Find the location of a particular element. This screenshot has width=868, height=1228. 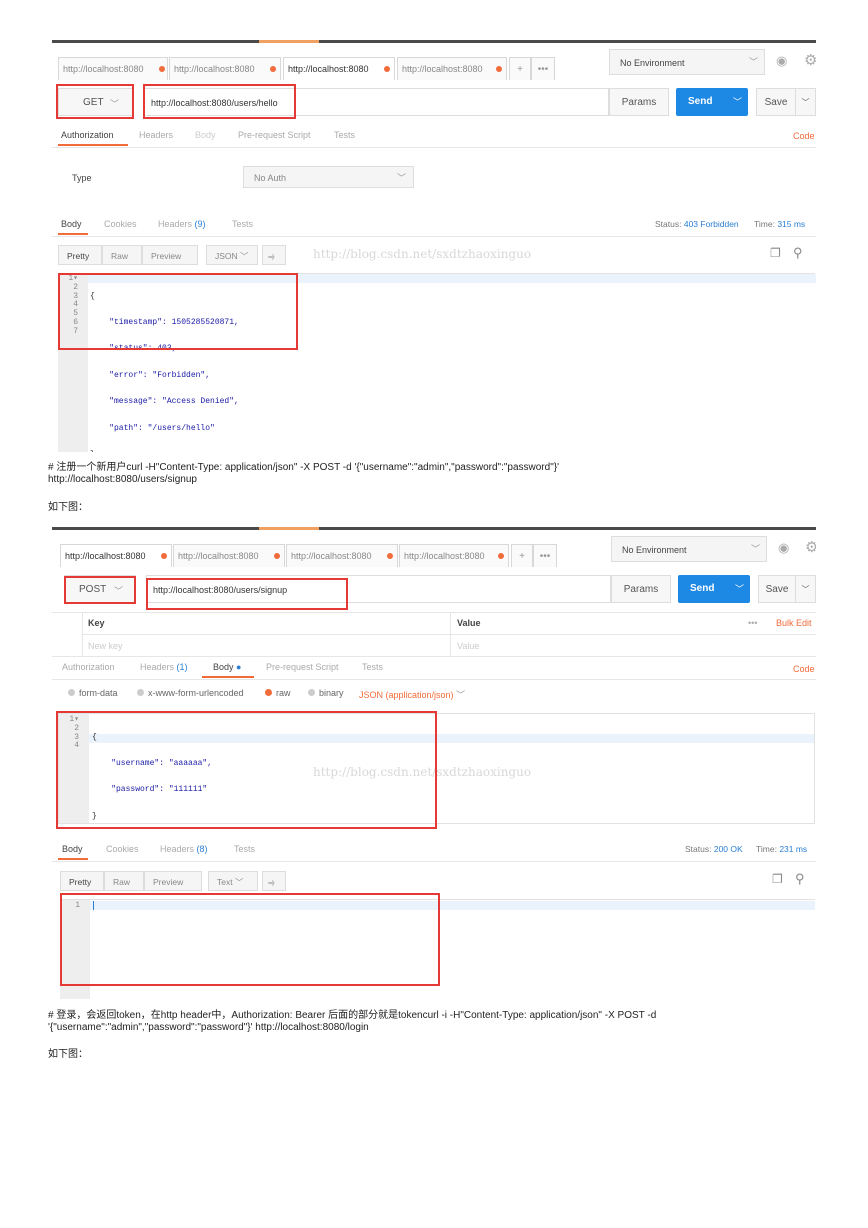

resp-tab-headers: Headers (8) is located at coordinates (184, 849).